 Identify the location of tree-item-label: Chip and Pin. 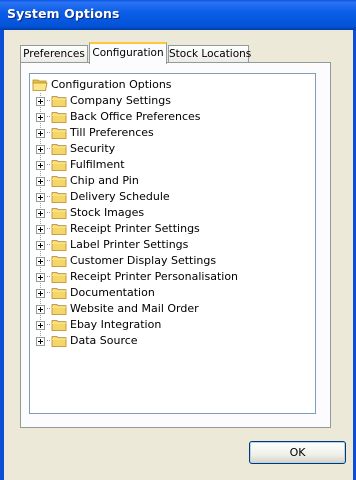
(104, 180).